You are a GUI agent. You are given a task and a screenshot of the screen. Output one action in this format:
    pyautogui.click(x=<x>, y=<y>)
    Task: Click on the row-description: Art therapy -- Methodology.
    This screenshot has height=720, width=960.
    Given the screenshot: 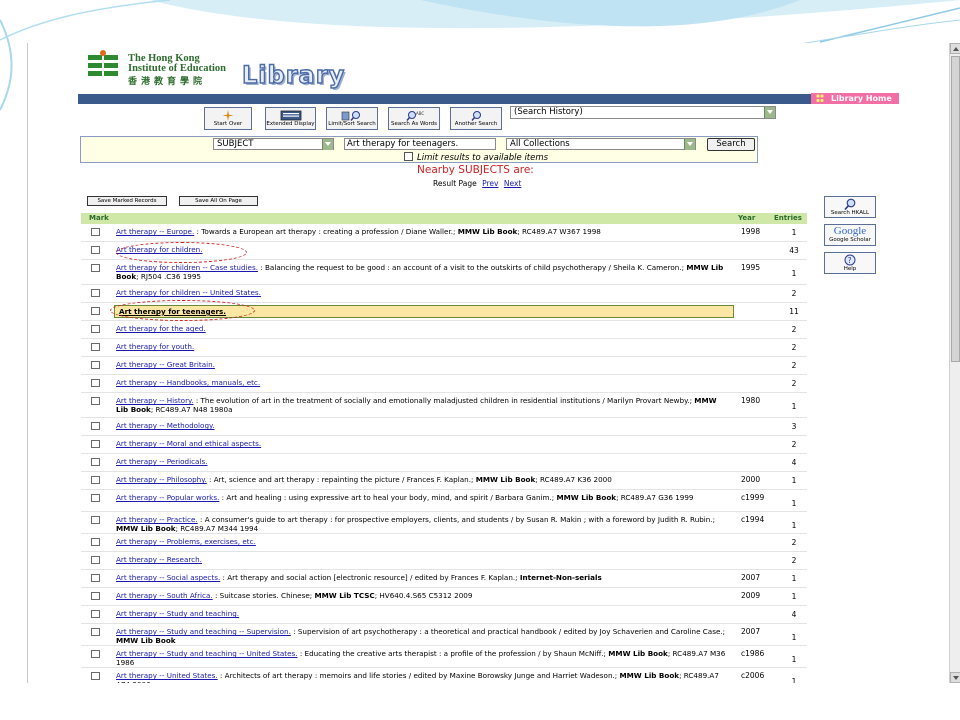 What is the action you would take?
    pyautogui.click(x=423, y=425)
    